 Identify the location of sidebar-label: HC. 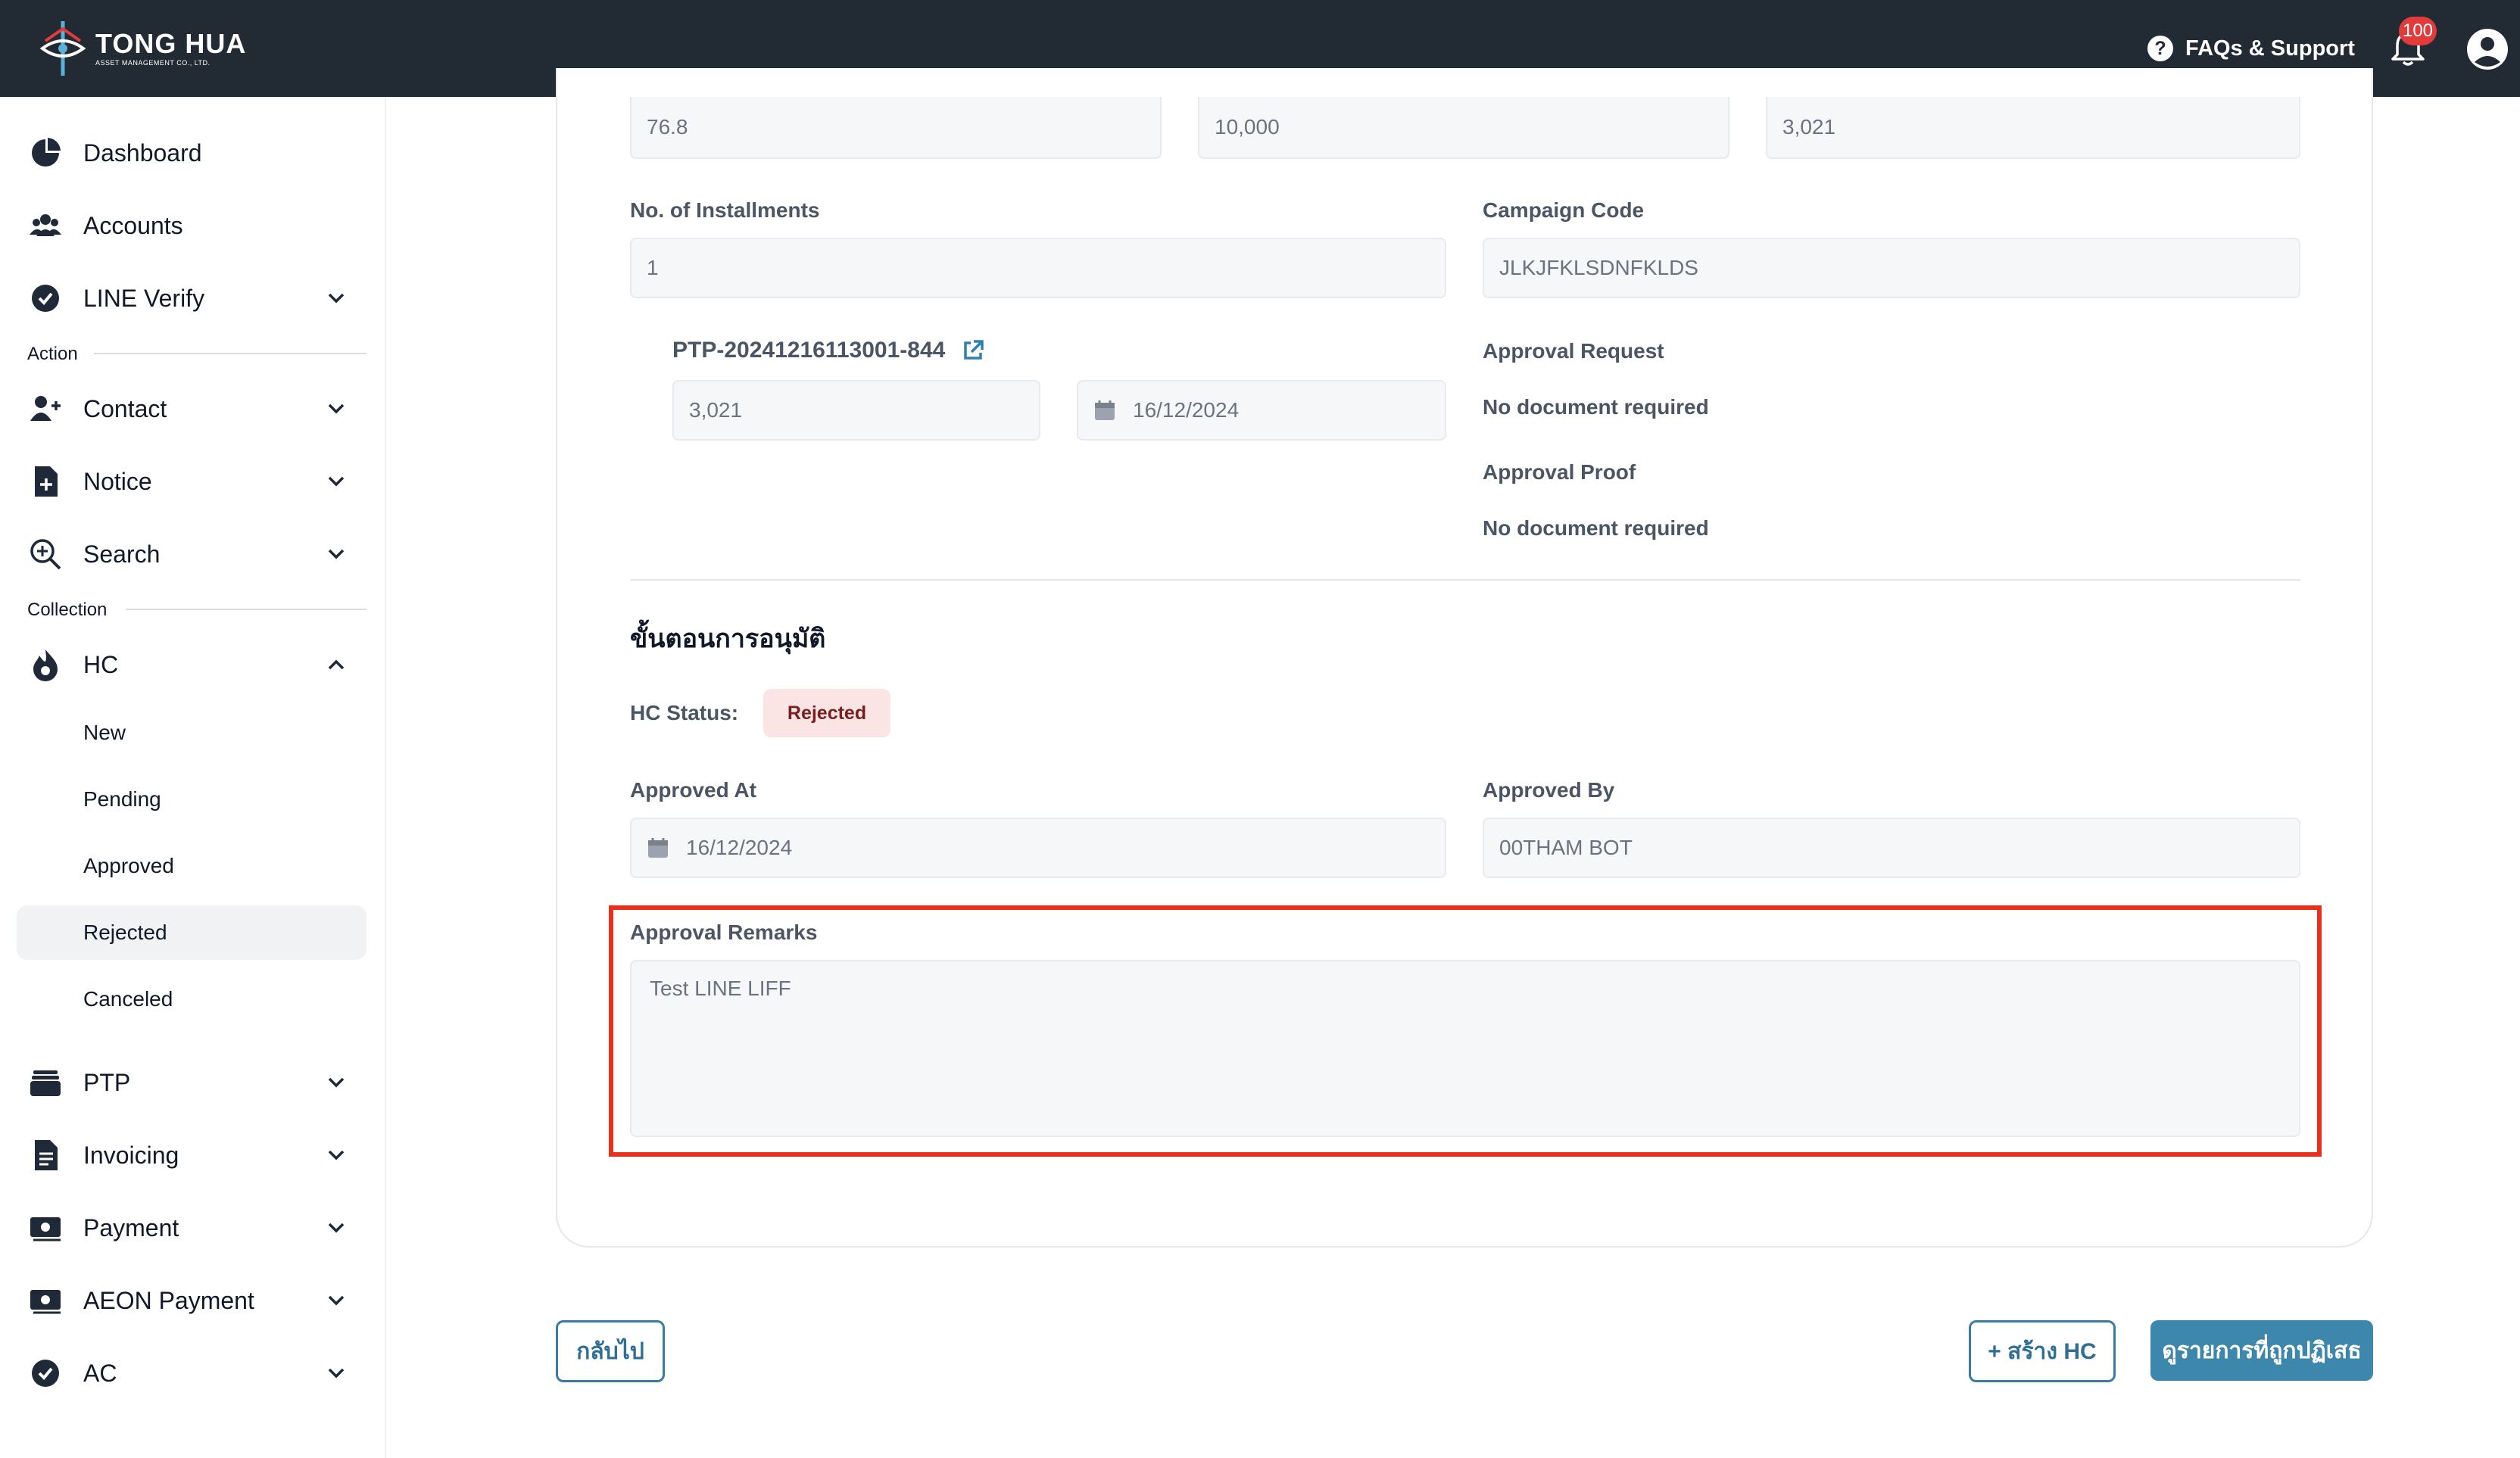
(101, 664).